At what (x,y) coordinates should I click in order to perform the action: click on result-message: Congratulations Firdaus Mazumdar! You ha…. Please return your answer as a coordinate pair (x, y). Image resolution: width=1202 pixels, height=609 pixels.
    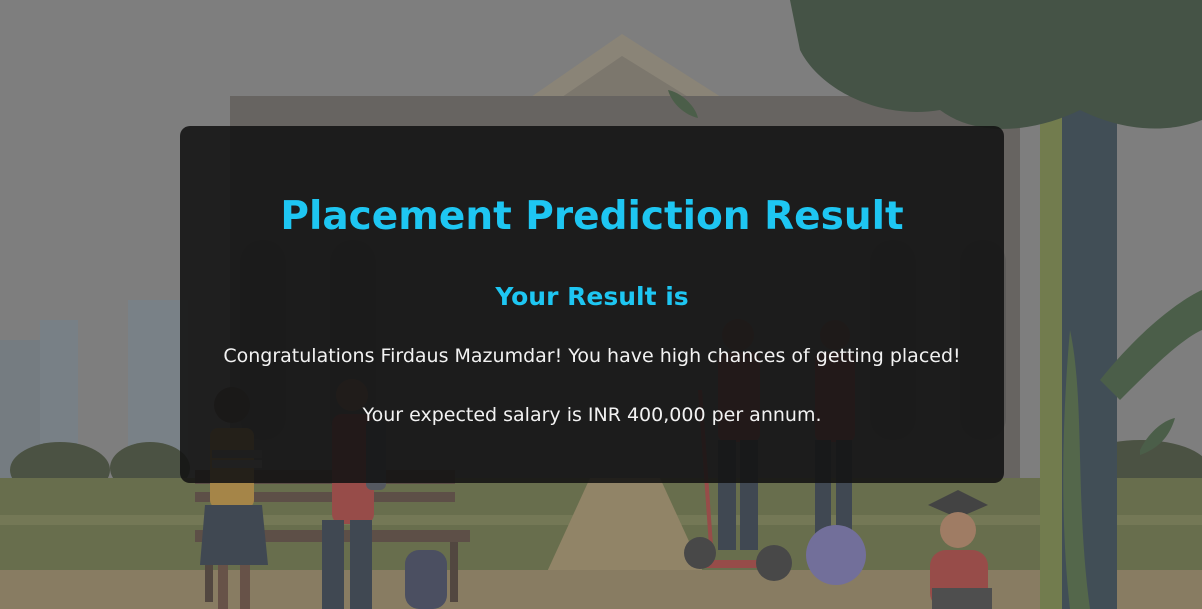
    Looking at the image, I should click on (592, 356).